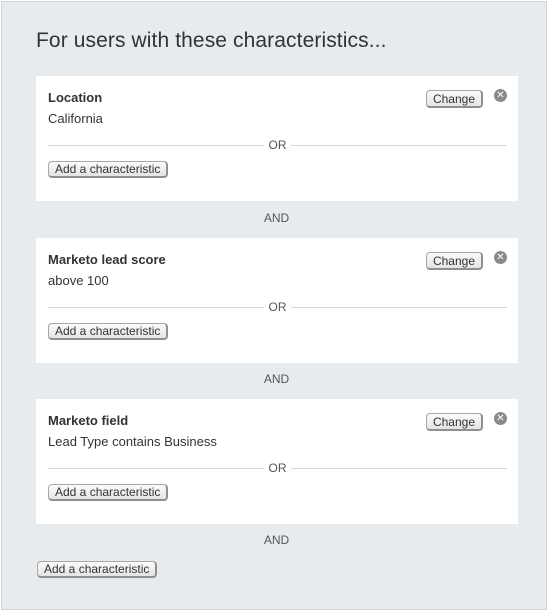  What do you see at coordinates (132, 441) in the screenshot?
I see `card-value: Lead Type contains Business` at bounding box center [132, 441].